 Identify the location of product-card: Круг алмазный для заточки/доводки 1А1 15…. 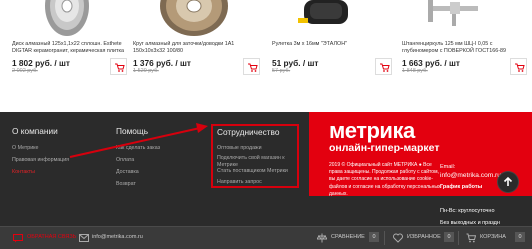
(200, 47).